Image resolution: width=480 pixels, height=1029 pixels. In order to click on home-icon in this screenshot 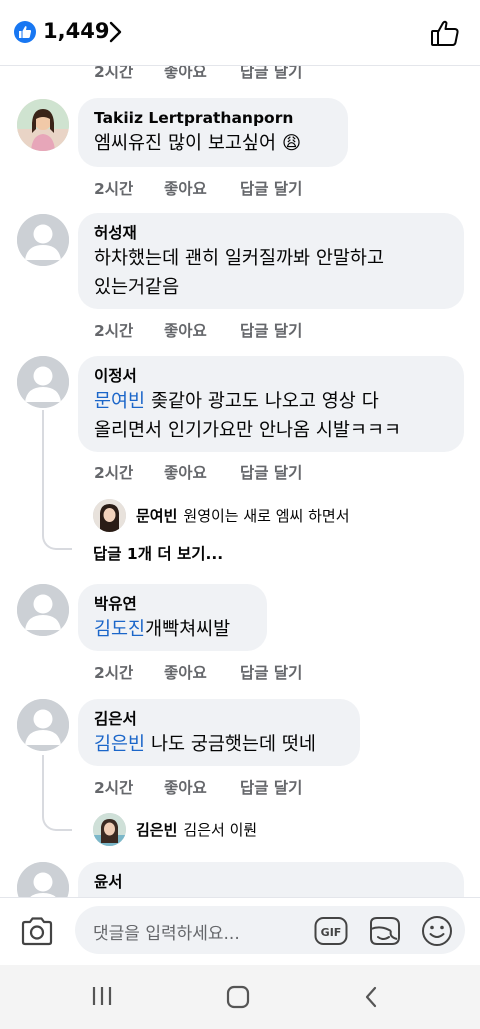, I will do `click(238, 997)`.